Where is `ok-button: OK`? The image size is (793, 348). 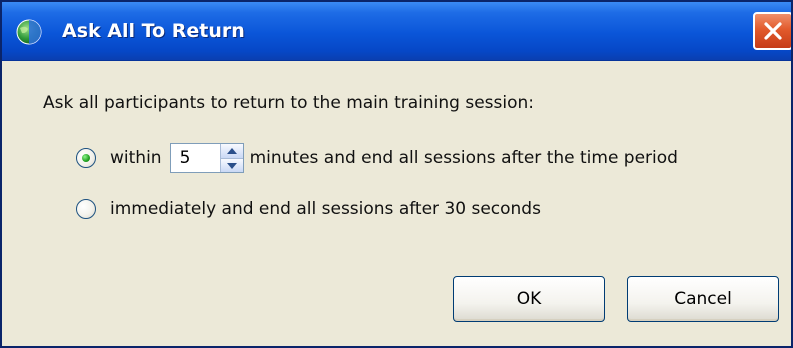
ok-button: OK is located at coordinates (529, 299).